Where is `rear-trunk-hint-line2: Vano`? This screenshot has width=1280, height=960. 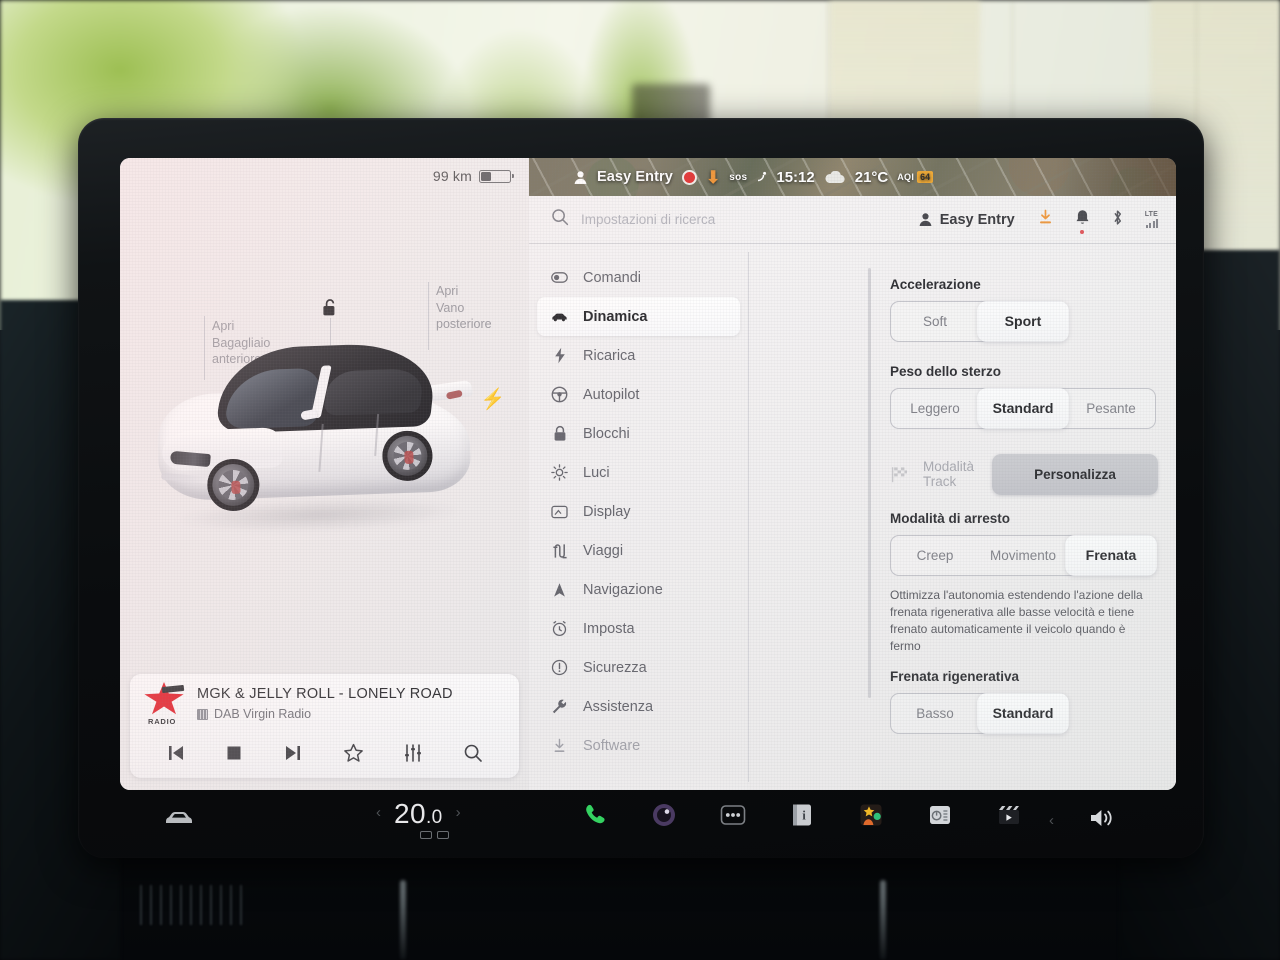
rear-trunk-hint-line2: Vano is located at coordinates (450, 307).